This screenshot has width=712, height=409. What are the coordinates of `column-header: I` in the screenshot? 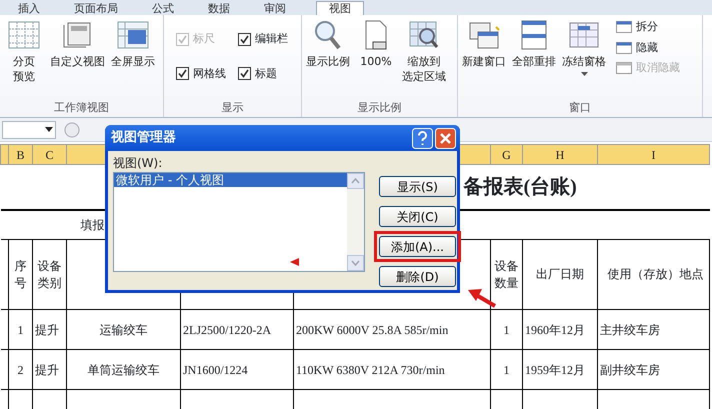 It's located at (654, 154).